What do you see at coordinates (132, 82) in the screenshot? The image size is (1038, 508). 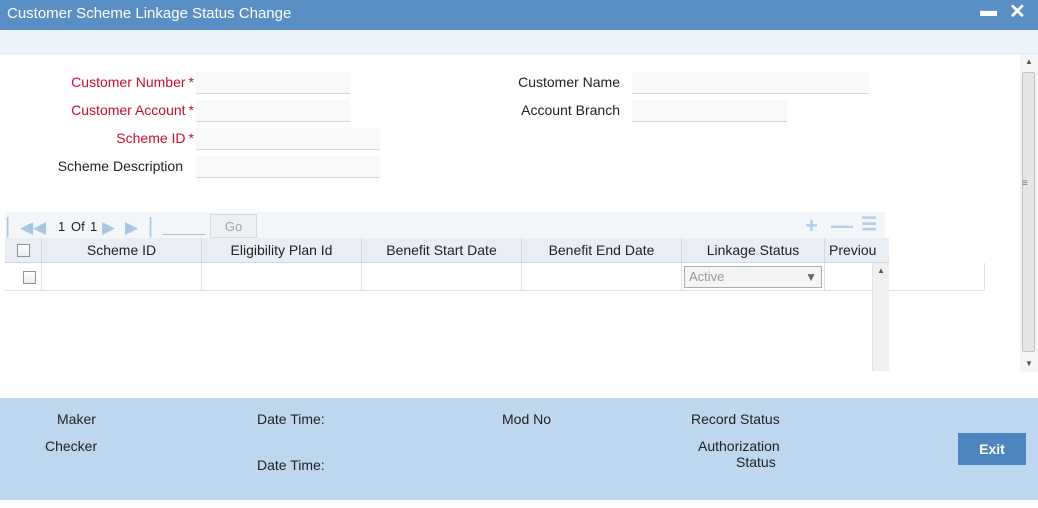 I see `customer-number-label: Customer Number *` at bounding box center [132, 82].